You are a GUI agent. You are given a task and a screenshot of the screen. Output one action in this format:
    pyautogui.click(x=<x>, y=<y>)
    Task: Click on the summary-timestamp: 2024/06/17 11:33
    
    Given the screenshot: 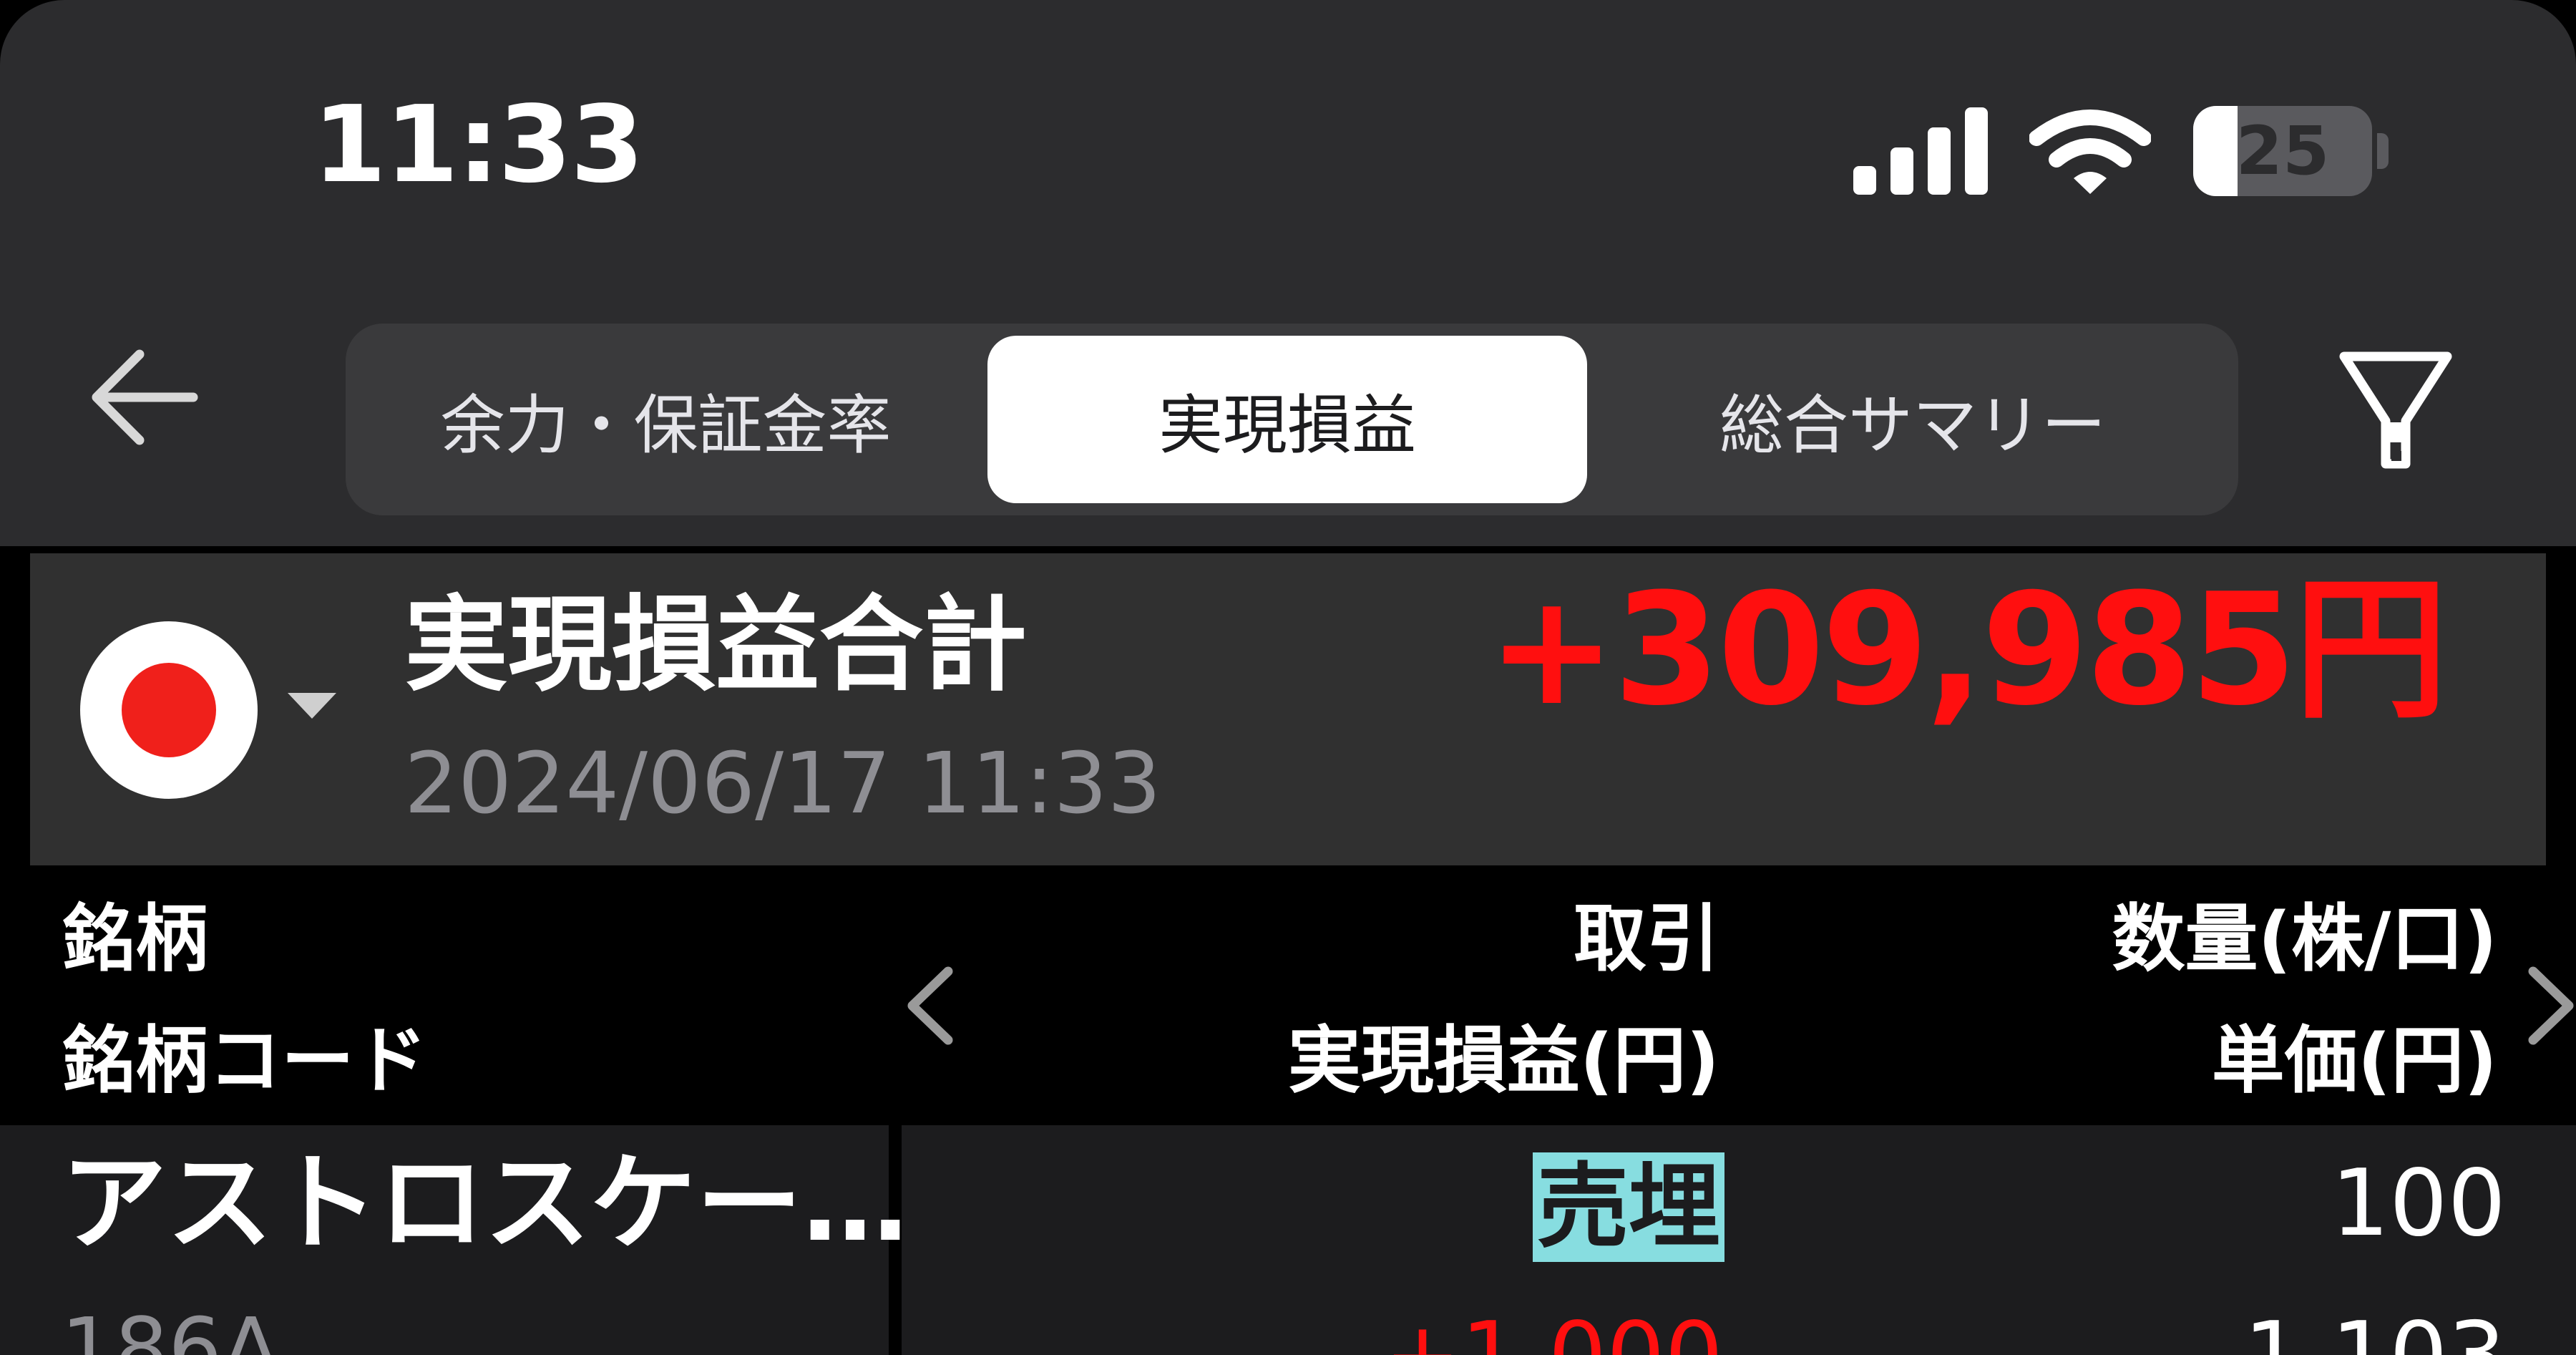 What is the action you would take?
    pyautogui.click(x=782, y=783)
    